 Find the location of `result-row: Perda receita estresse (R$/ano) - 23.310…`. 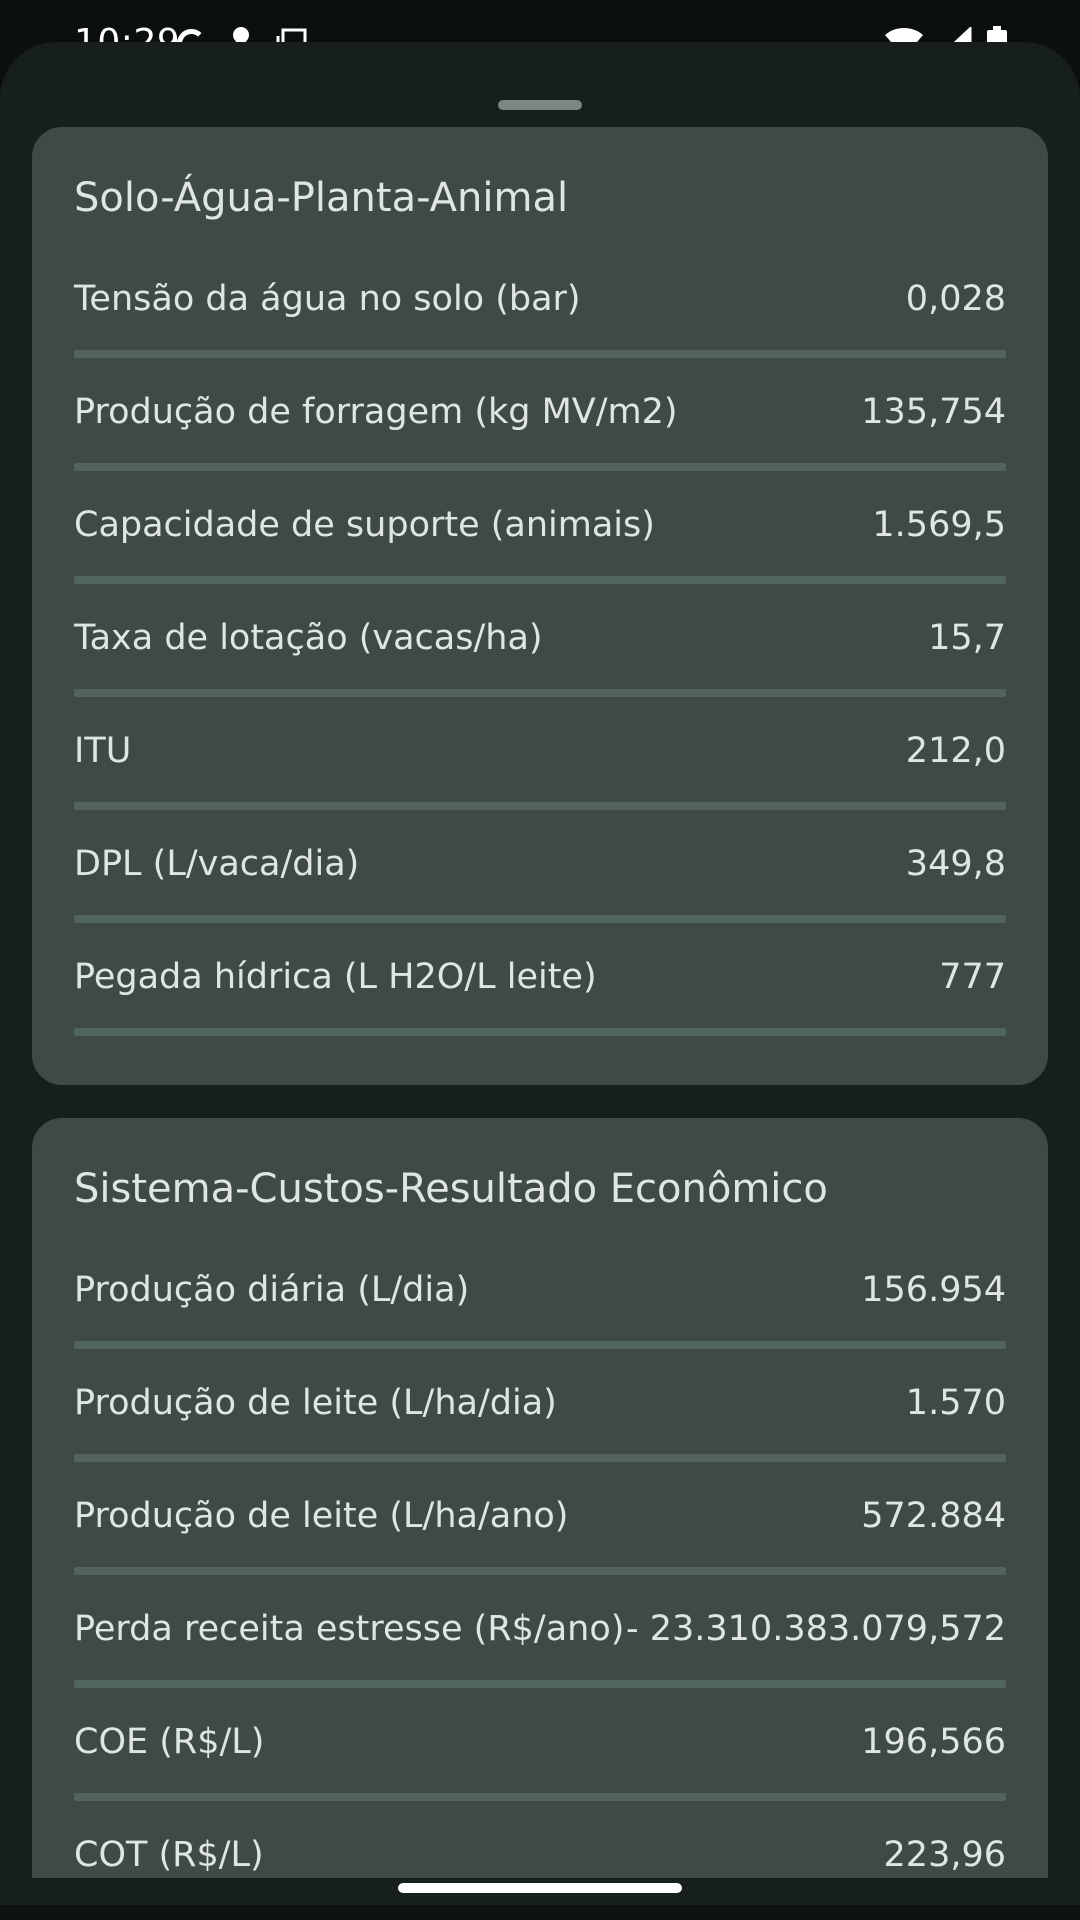

result-row: Perda receita estresse (R$/ano) - 23.310… is located at coordinates (540, 1631).